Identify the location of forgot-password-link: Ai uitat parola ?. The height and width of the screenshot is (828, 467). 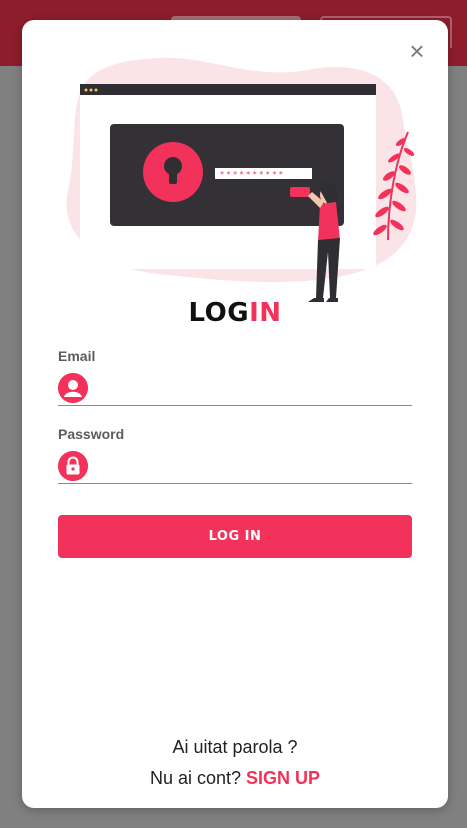
(235, 747).